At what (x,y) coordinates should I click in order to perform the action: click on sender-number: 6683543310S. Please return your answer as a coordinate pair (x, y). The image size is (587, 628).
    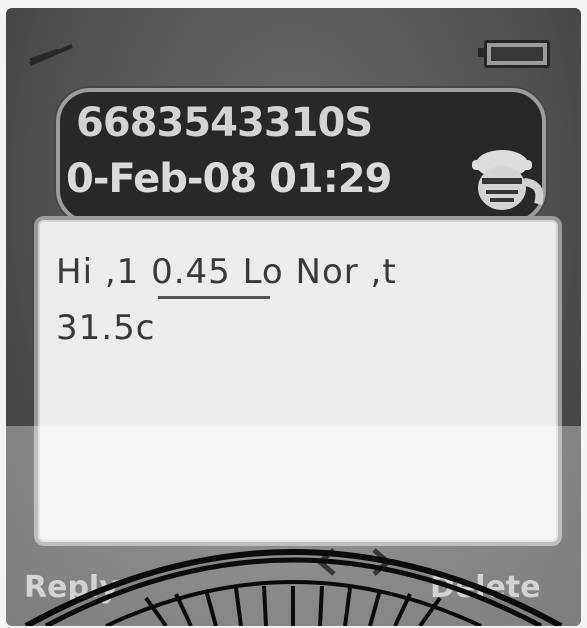
    Looking at the image, I should click on (224, 123).